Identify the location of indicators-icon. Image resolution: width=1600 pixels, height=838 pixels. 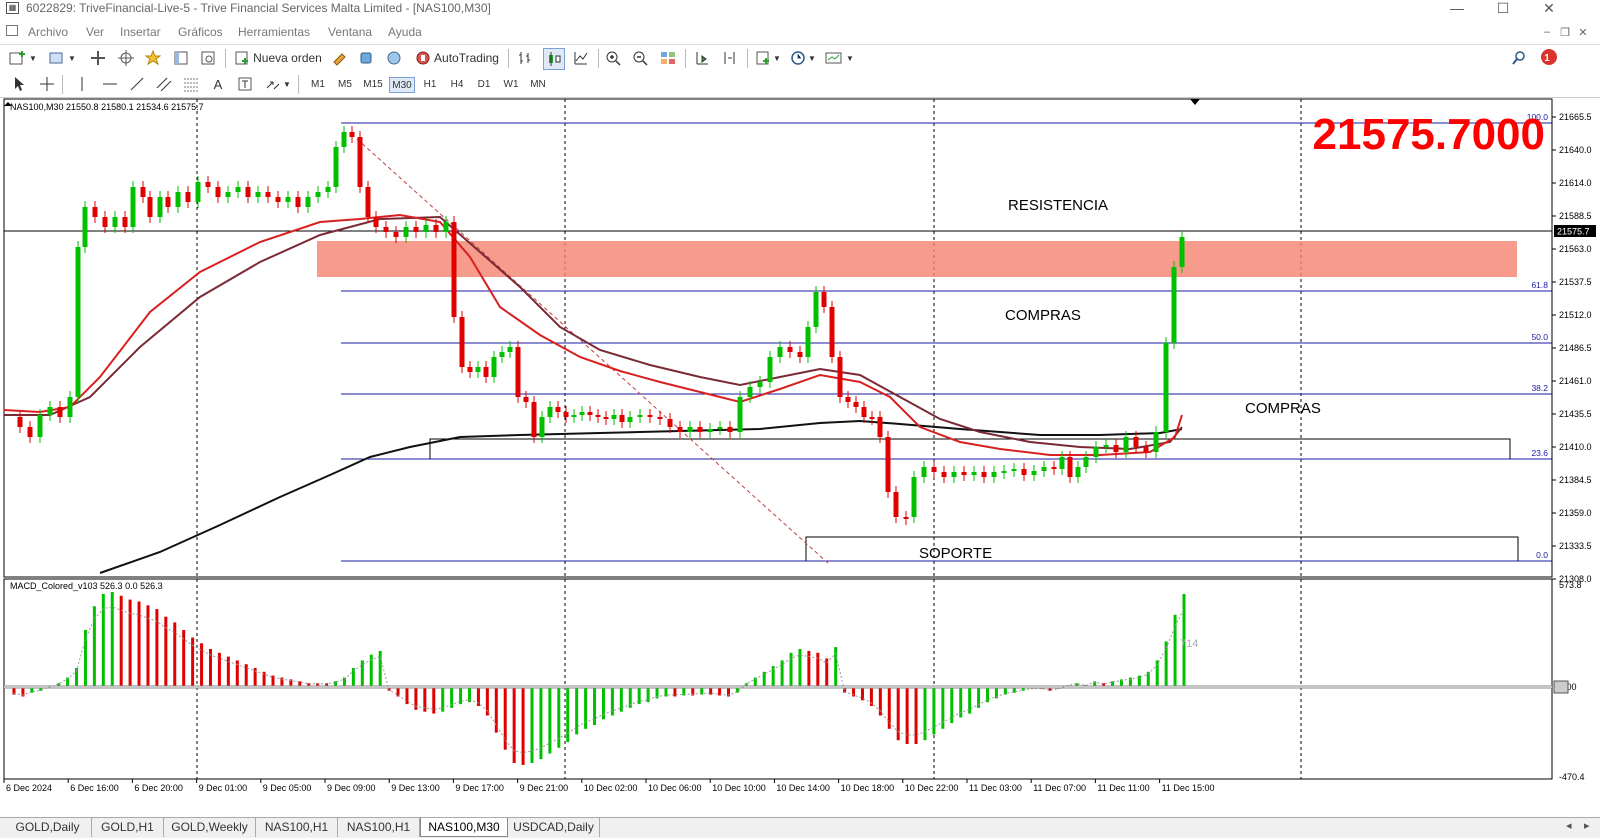
(763, 58).